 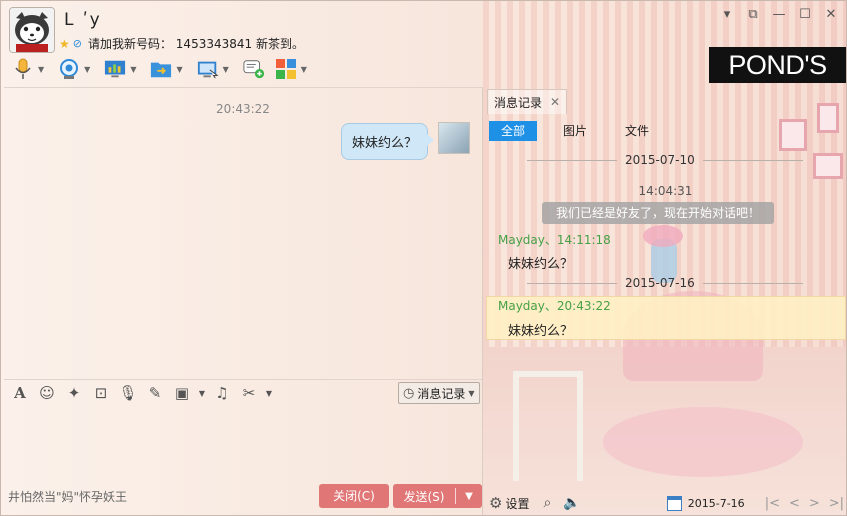 I want to click on screenshot-frame-icon: ⊡, so click(x=101, y=393).